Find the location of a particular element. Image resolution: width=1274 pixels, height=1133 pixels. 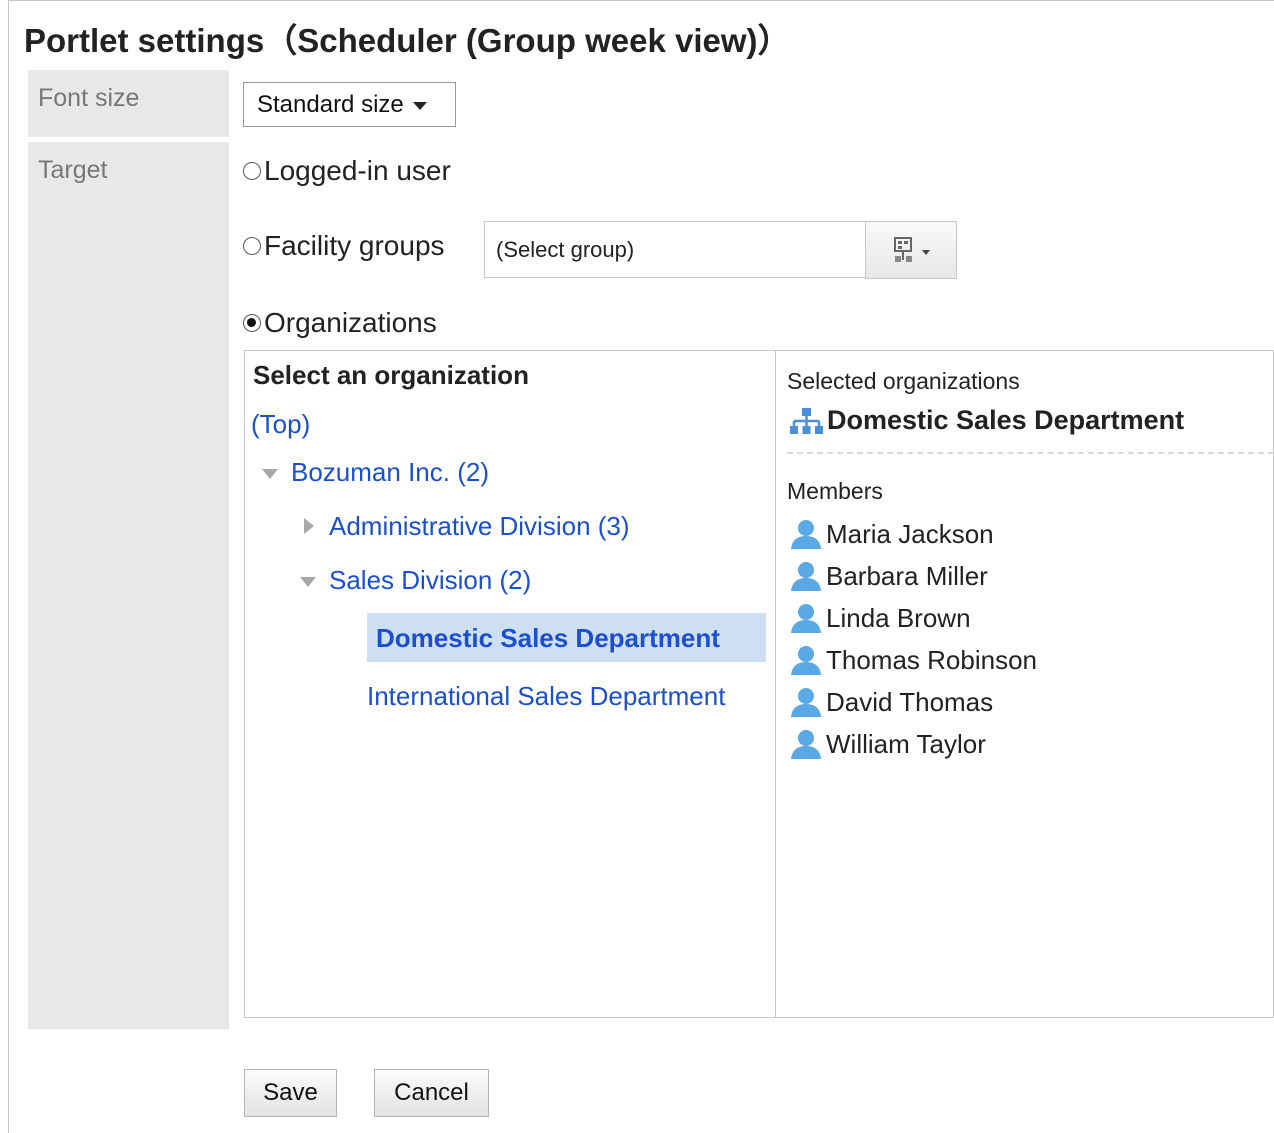

selected-org-name: Domestic Sales Department is located at coordinates (1006, 420).